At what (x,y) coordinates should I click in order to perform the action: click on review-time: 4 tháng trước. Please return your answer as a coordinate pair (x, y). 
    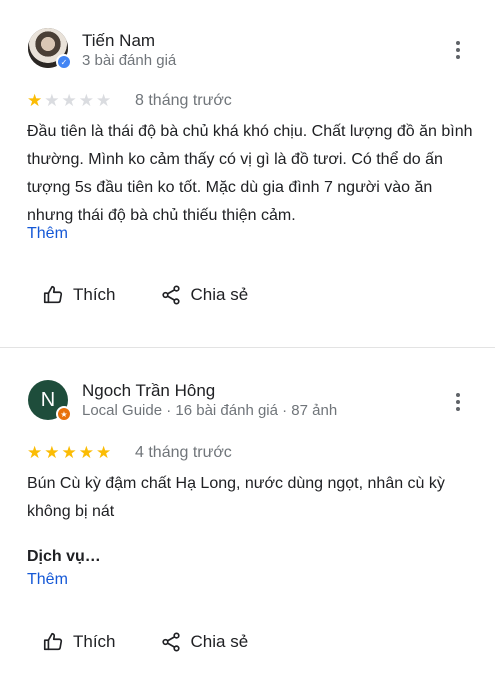
    Looking at the image, I should click on (183, 452).